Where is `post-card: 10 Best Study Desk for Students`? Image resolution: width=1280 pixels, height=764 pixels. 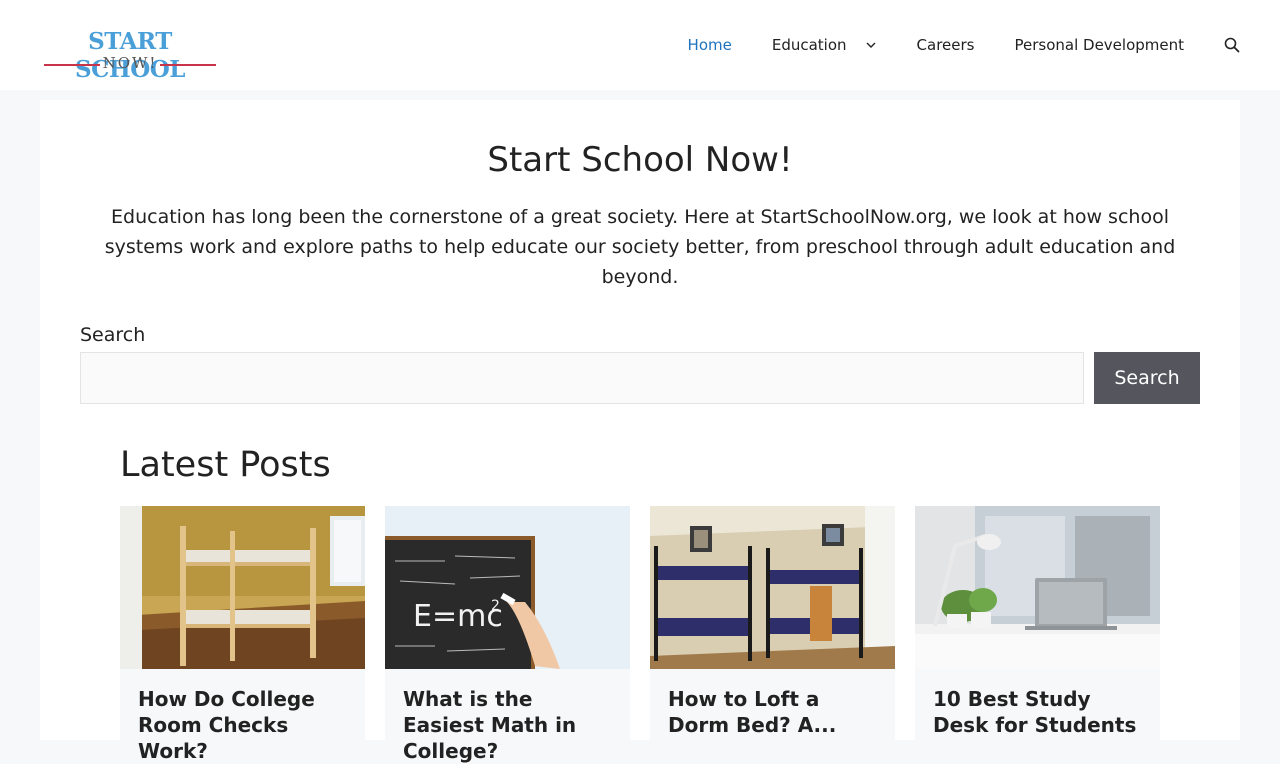
post-card: 10 Best Study Desk for Students is located at coordinates (1037, 626).